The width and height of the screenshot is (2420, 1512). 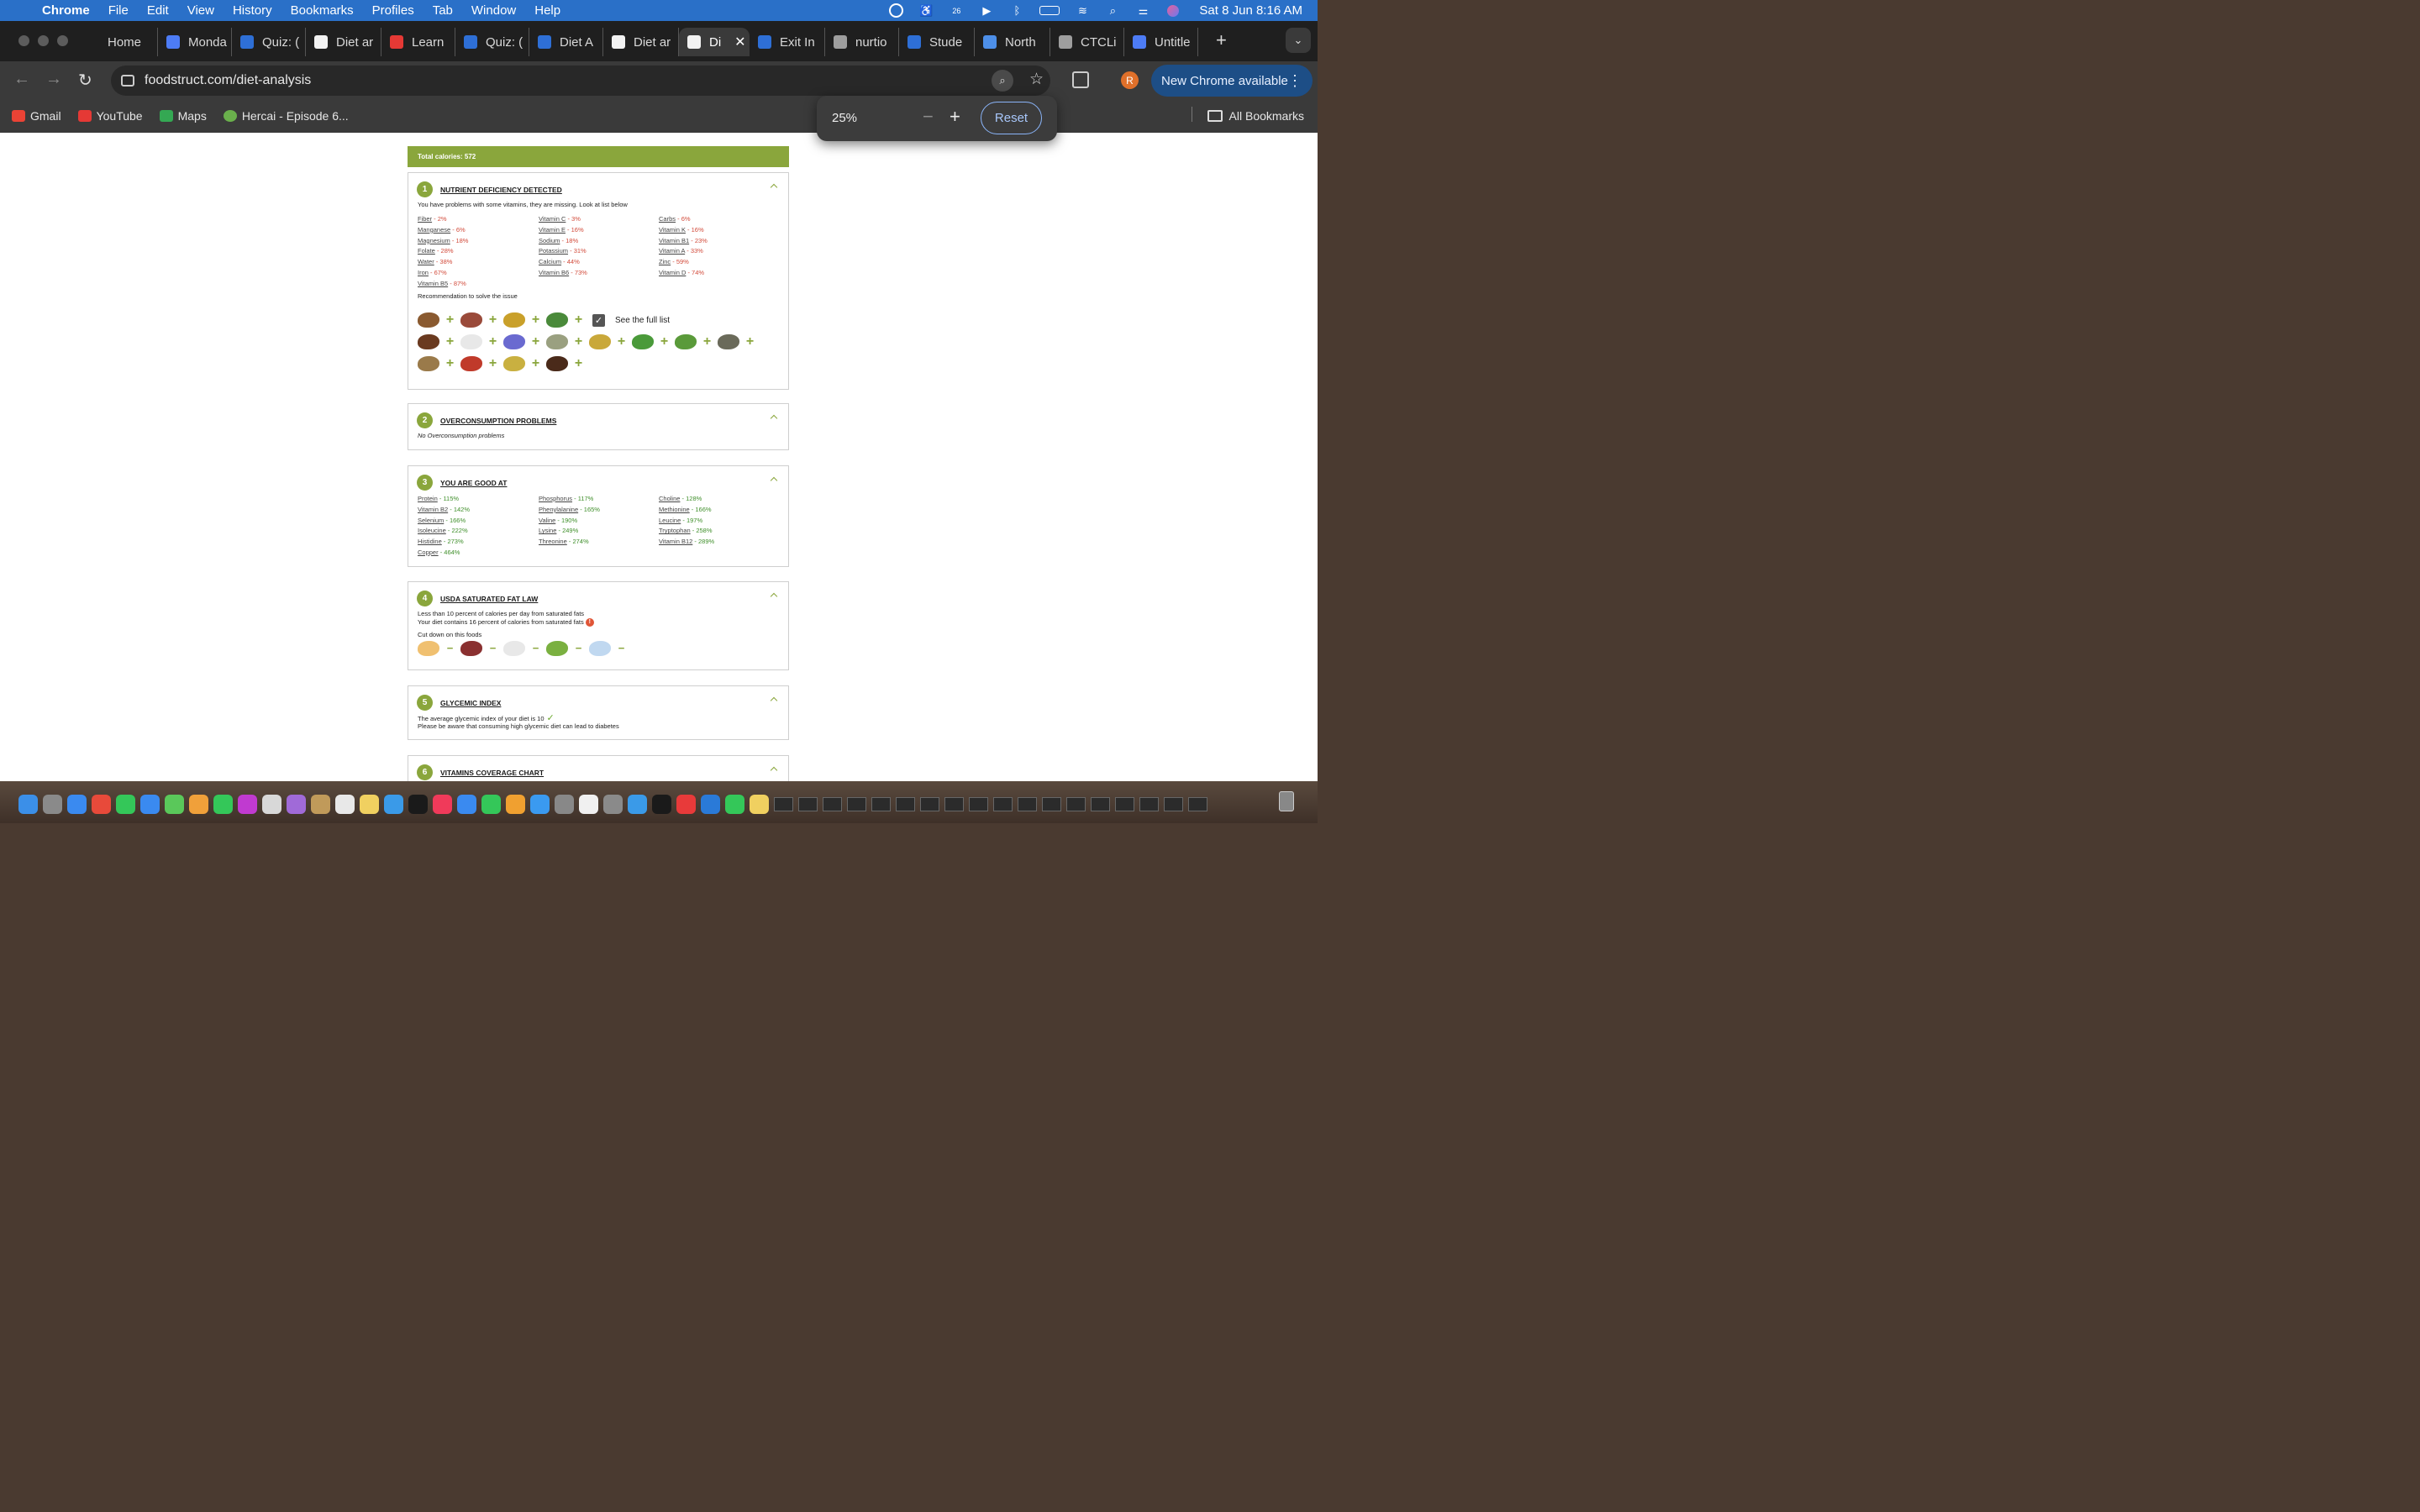 I want to click on battery-icon, so click(x=1049, y=11).